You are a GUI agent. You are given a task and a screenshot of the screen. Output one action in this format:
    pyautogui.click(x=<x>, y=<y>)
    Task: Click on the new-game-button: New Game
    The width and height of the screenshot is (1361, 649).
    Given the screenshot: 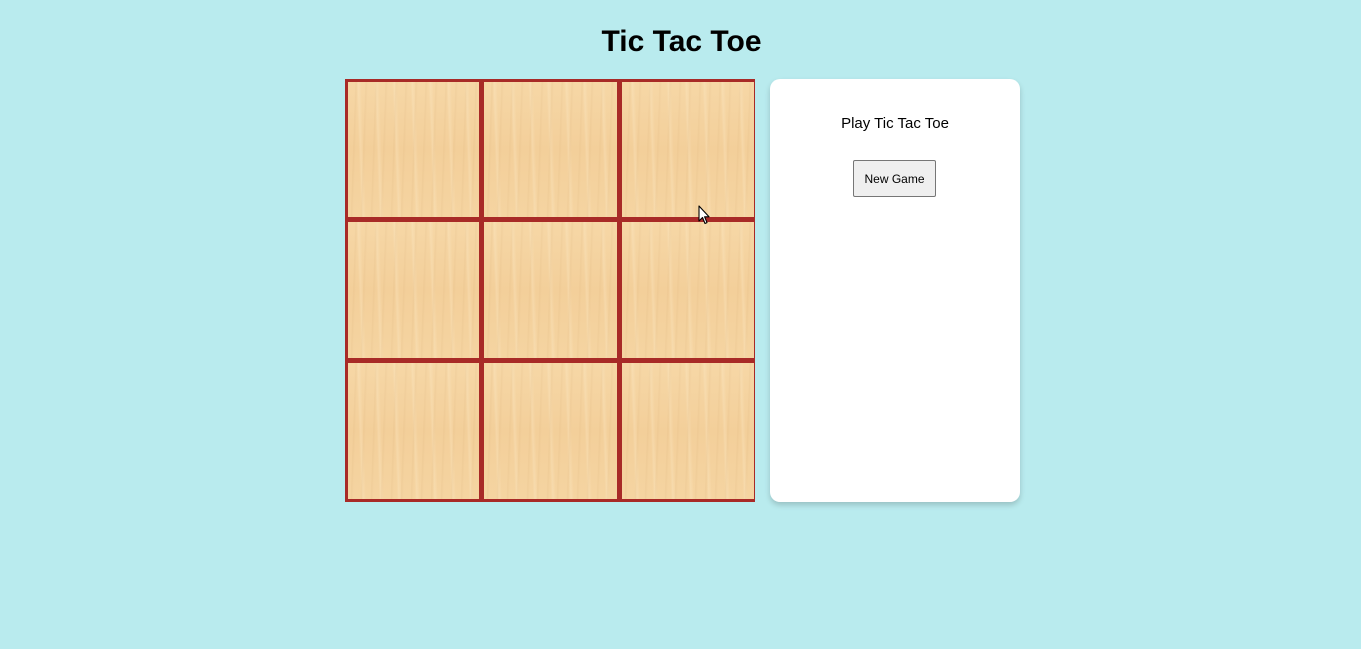 What is the action you would take?
    pyautogui.click(x=894, y=178)
    